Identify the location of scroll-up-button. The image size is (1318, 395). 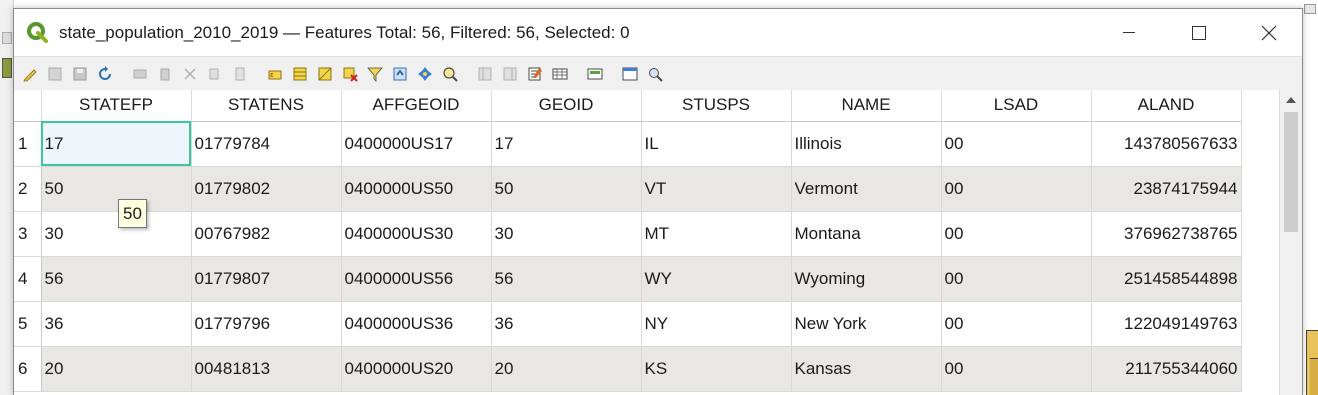
(1291, 100).